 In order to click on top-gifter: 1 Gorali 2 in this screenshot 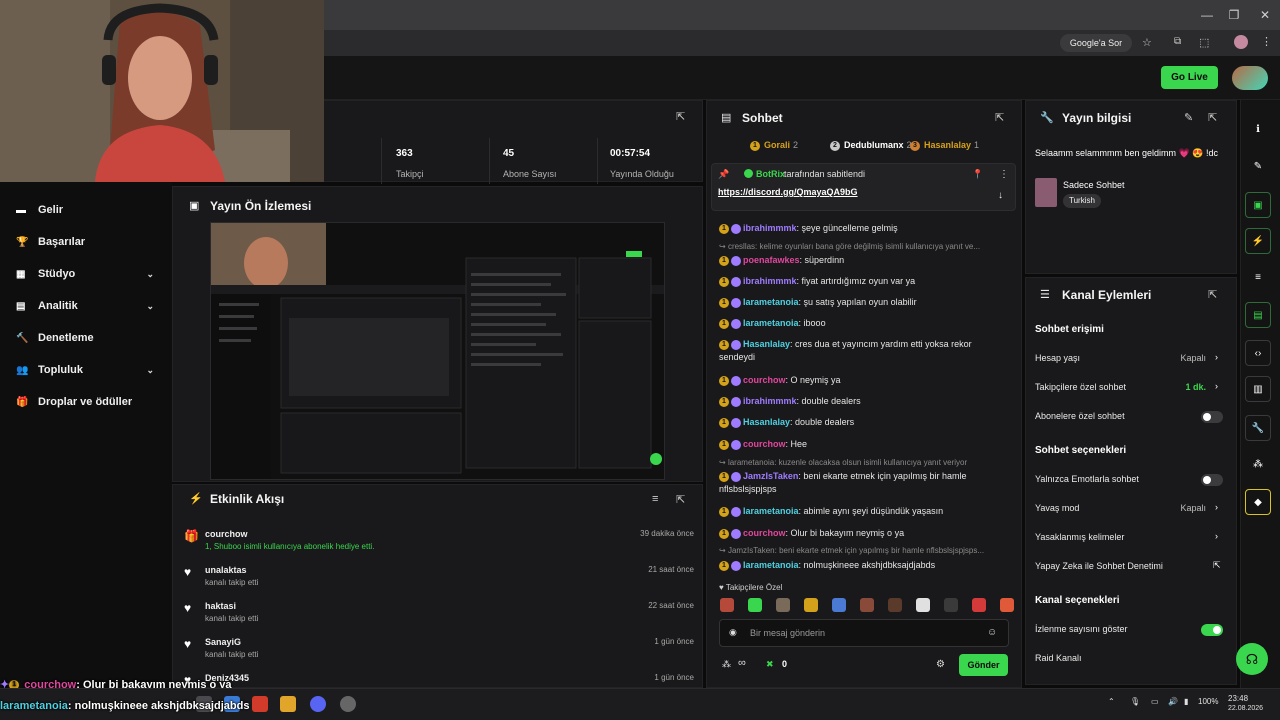, I will do `click(774, 145)`.